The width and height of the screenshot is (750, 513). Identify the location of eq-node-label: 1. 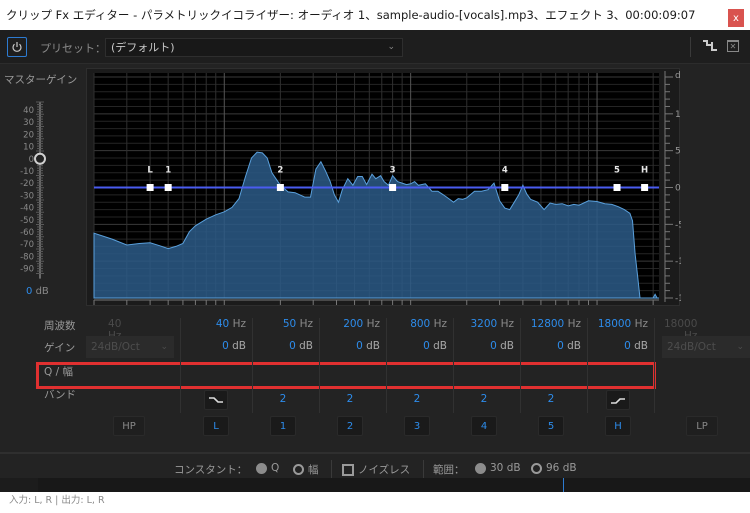
(168, 171).